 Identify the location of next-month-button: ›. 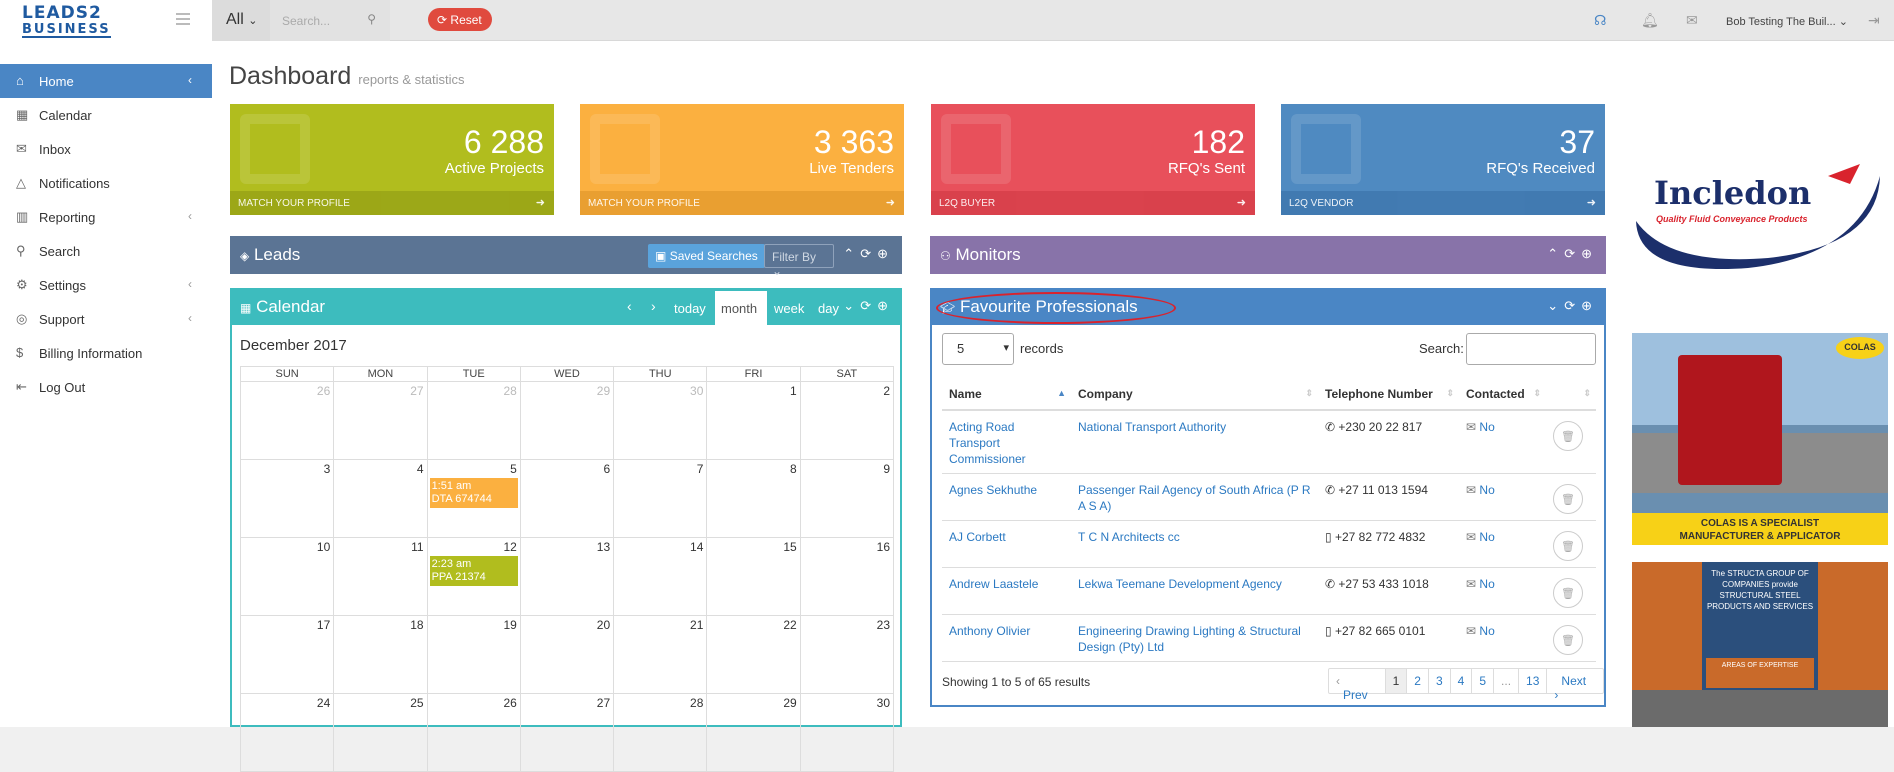
(653, 306).